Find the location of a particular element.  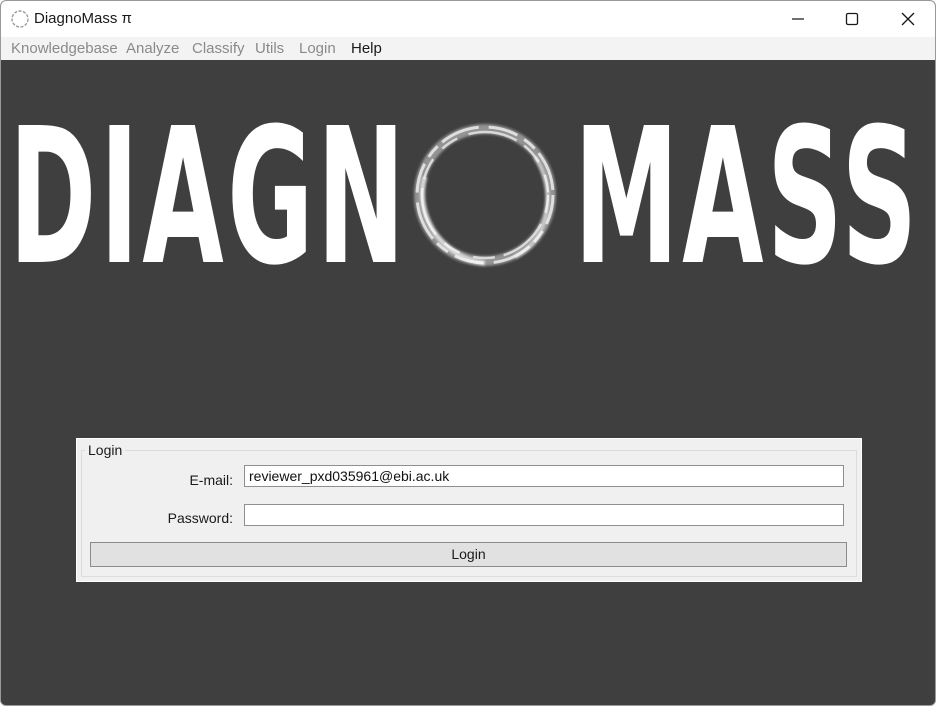

menu-classify: Classify is located at coordinates (218, 48).